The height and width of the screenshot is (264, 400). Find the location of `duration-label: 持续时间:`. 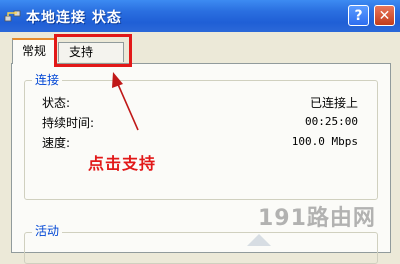

duration-label: 持续时间: is located at coordinates (68, 123).